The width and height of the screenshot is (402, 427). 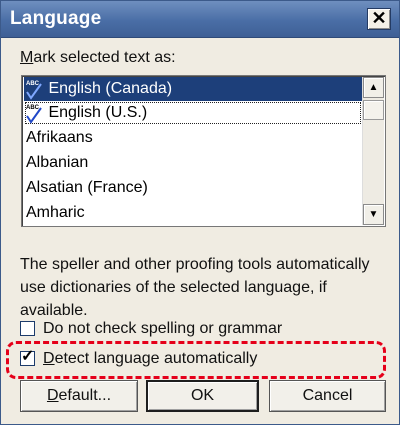 What do you see at coordinates (193, 163) in the screenshot?
I see `list-item-albanian: Albanian` at bounding box center [193, 163].